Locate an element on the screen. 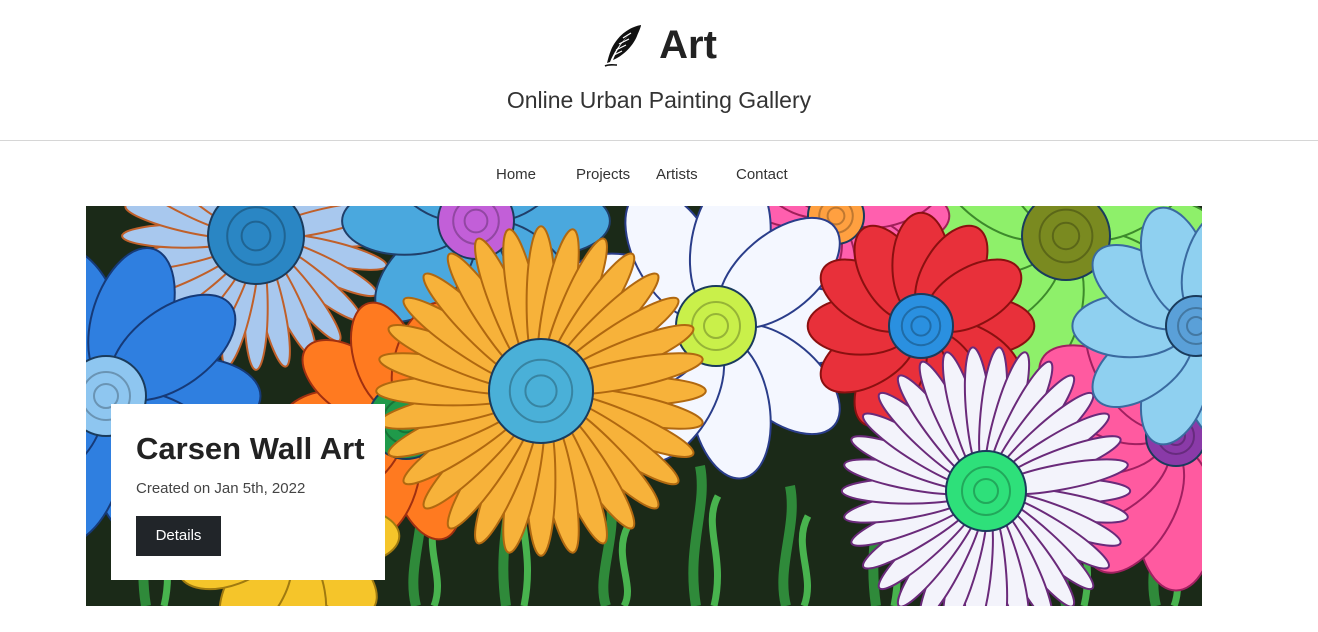  site-tagline: Online Urban Painting Gallery is located at coordinates (659, 100).